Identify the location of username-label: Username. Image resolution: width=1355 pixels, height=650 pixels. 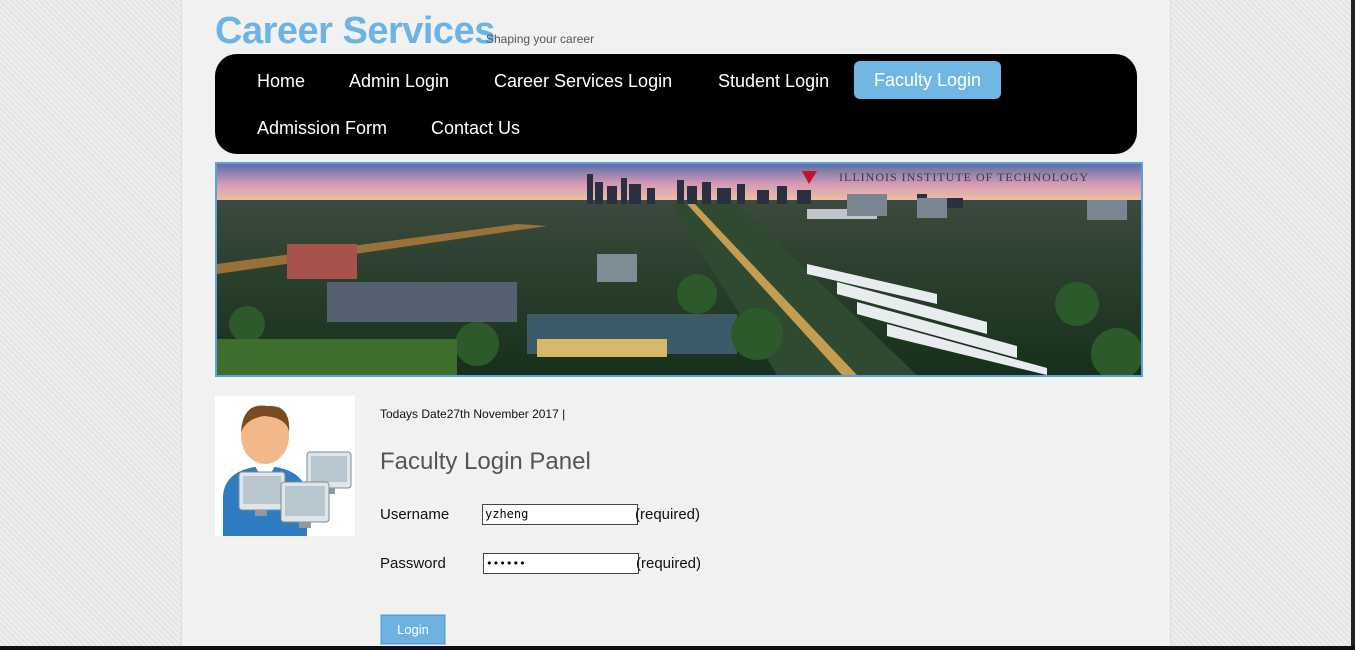
(415, 514).